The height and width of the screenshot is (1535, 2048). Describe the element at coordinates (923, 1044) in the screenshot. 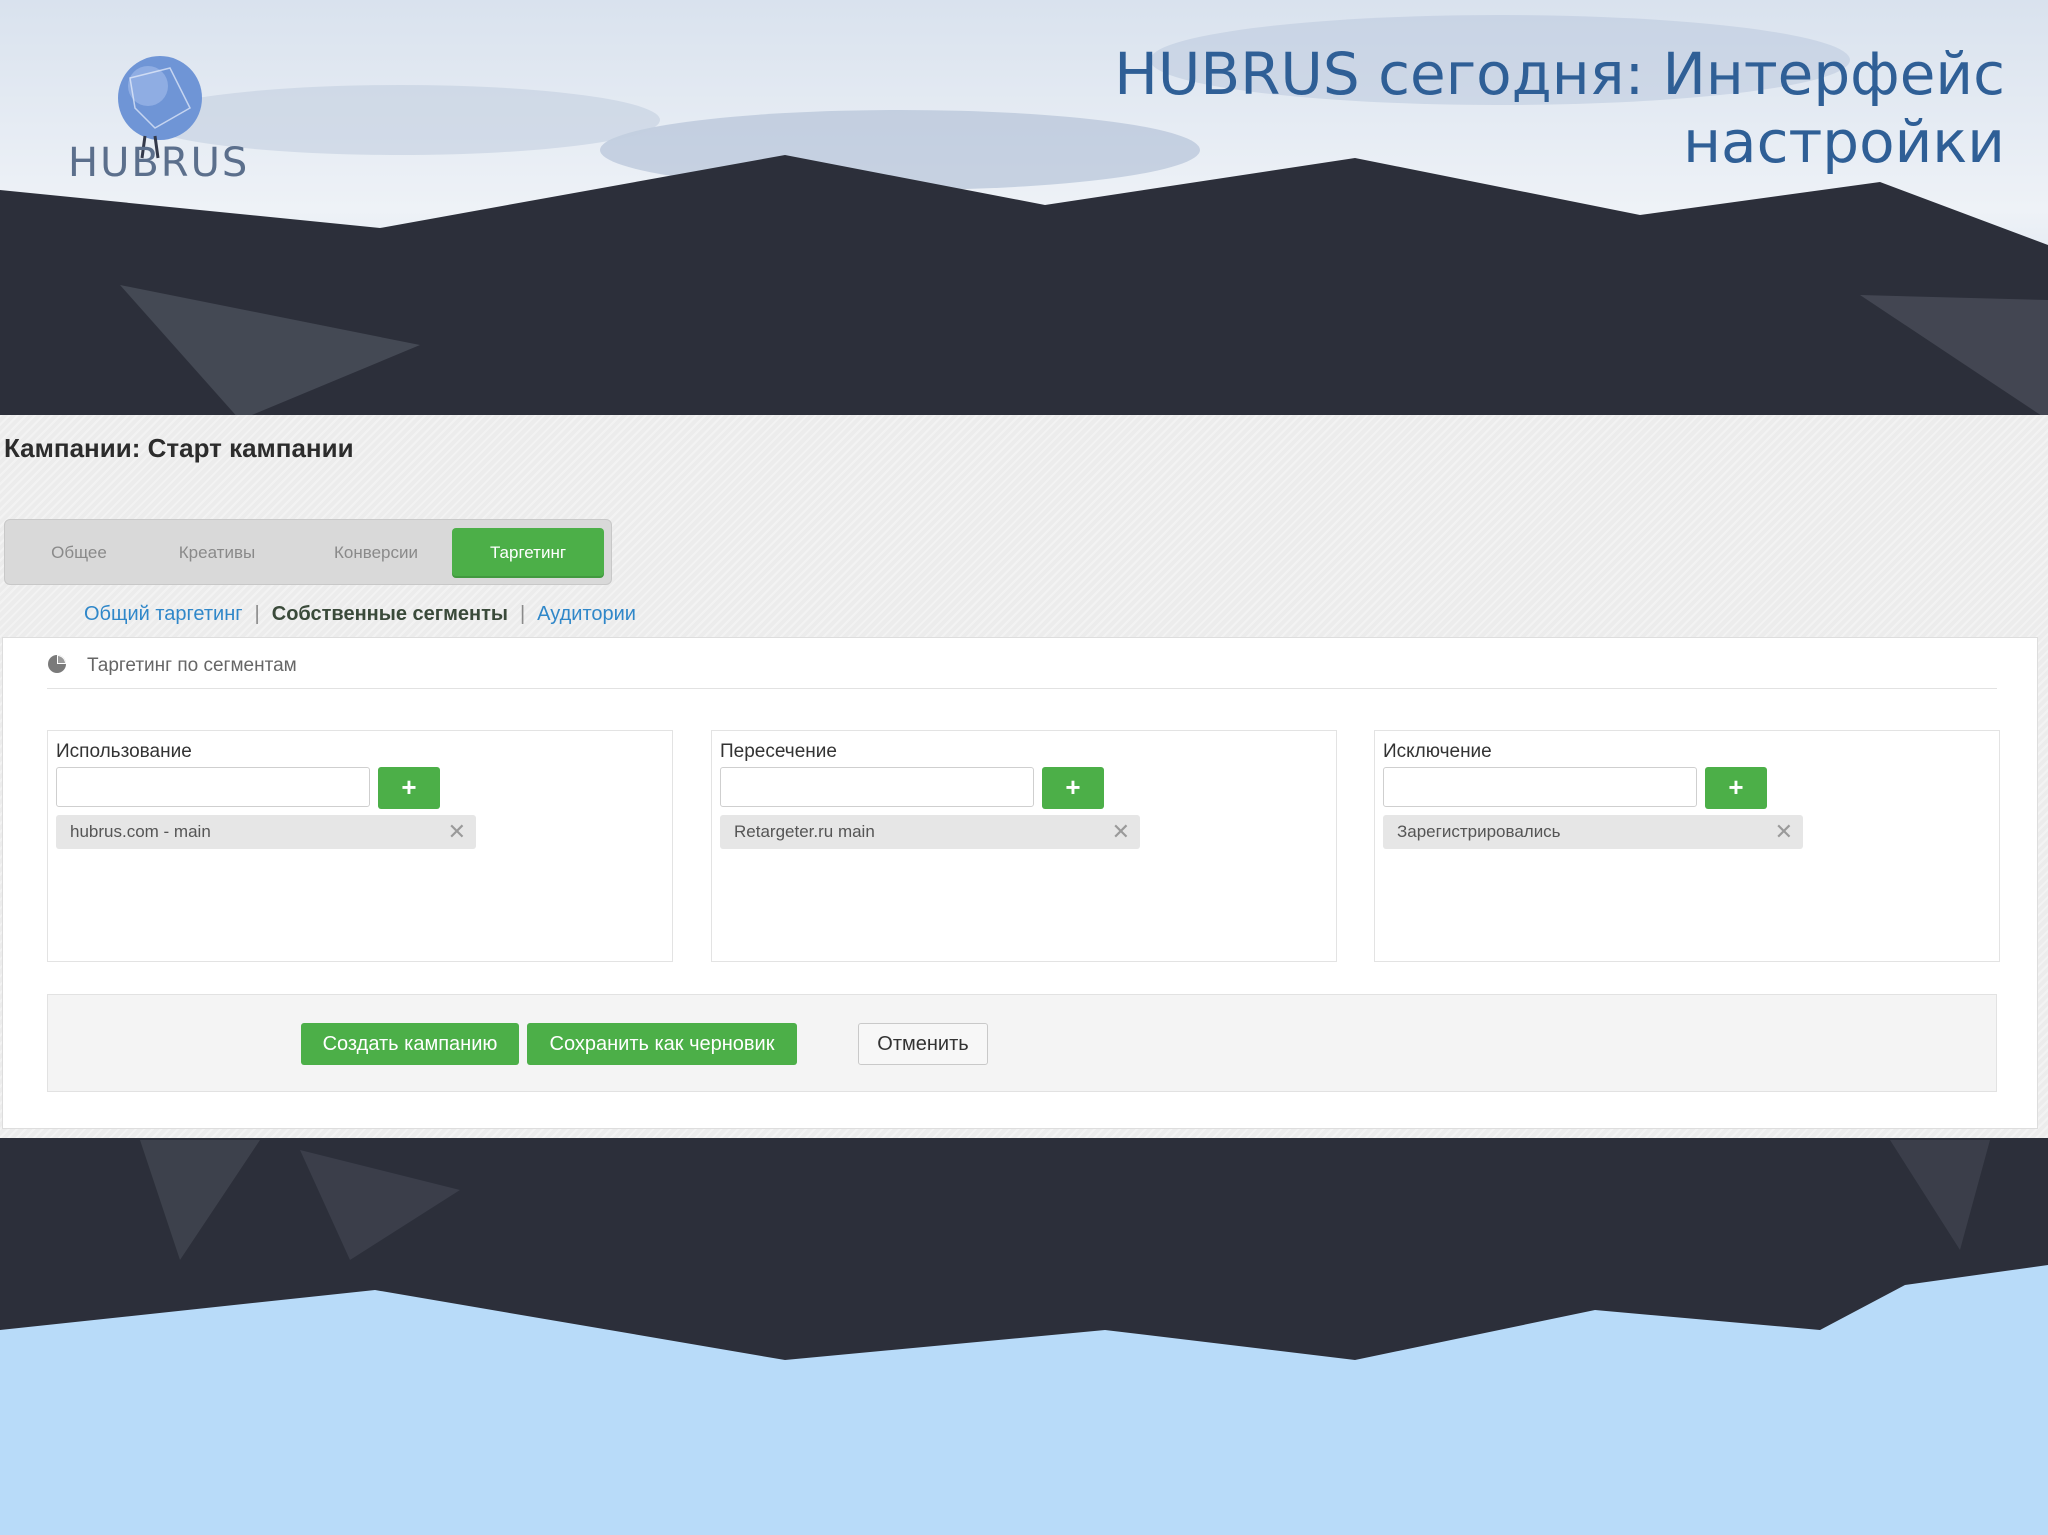

I see `cancel-button: Отменить` at that location.